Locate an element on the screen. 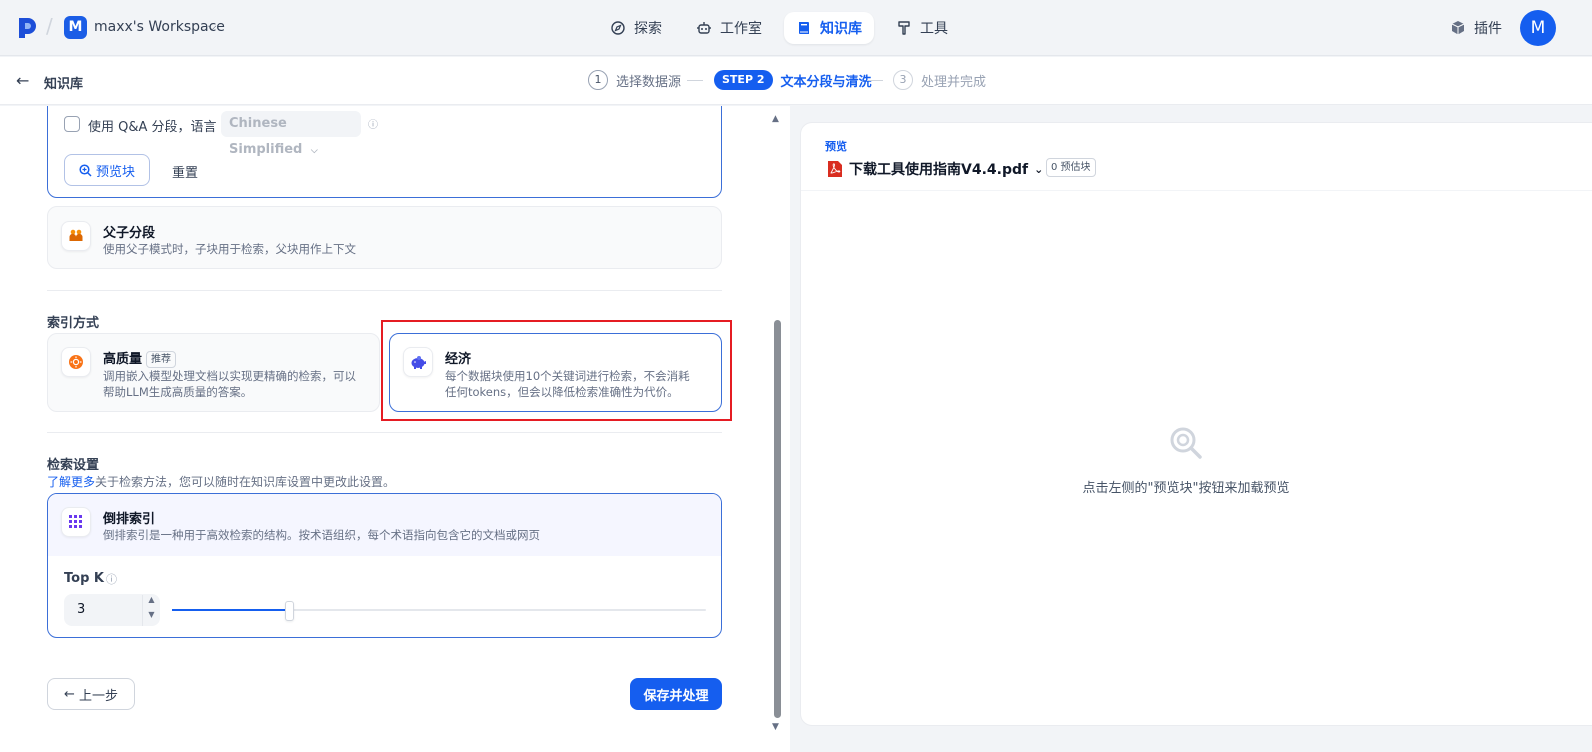 This screenshot has height=752, width=1592. scrollbar-thumb is located at coordinates (777, 519).